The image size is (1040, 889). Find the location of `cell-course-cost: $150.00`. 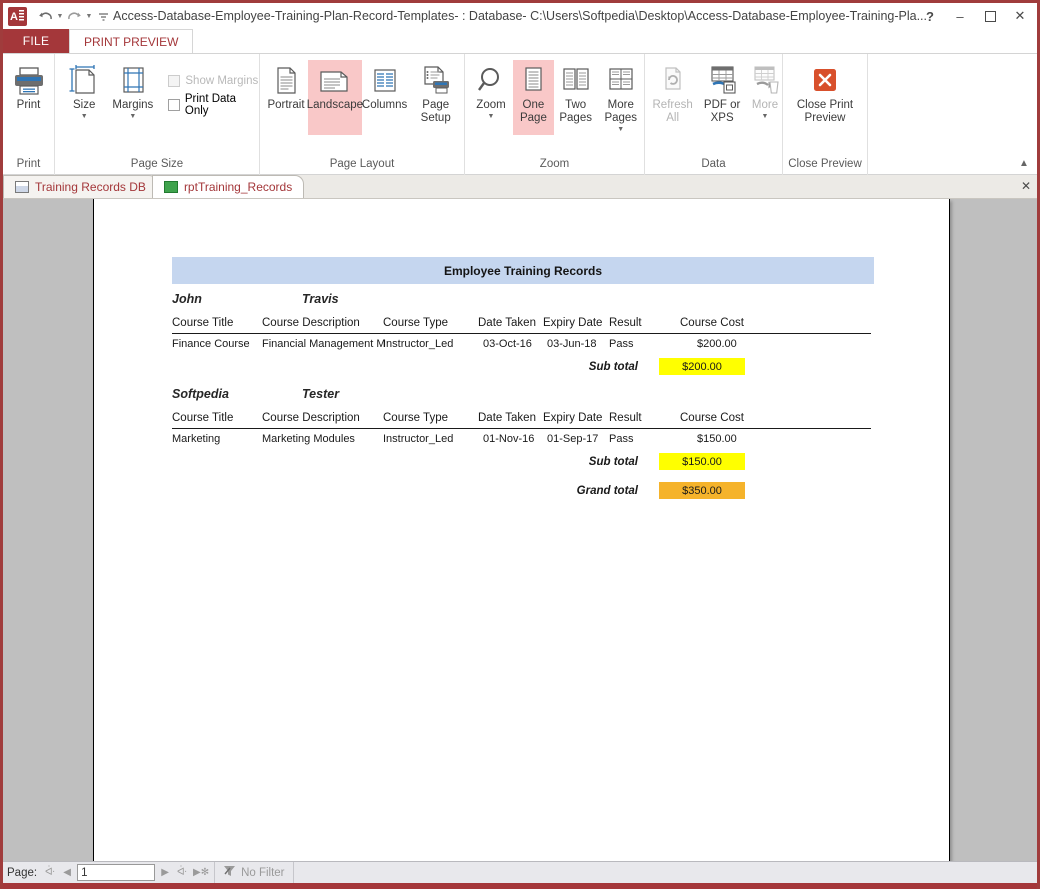

cell-course-cost: $150.00 is located at coordinates (717, 439).